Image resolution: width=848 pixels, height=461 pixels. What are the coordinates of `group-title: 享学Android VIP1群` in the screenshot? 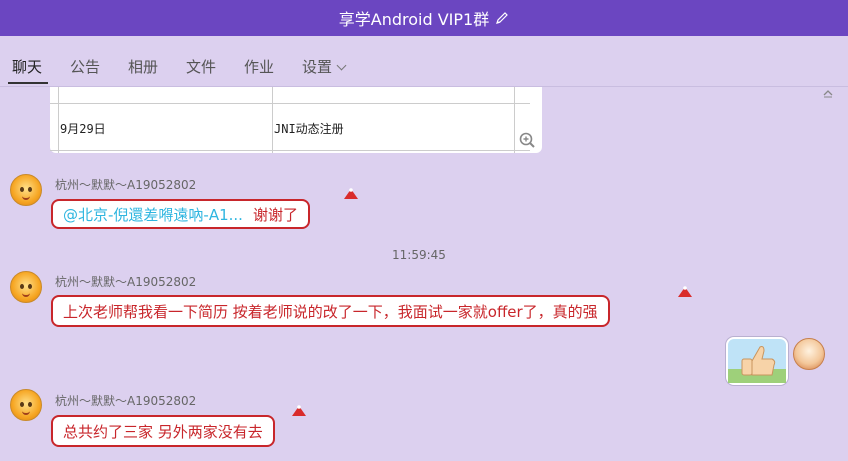 It's located at (414, 19).